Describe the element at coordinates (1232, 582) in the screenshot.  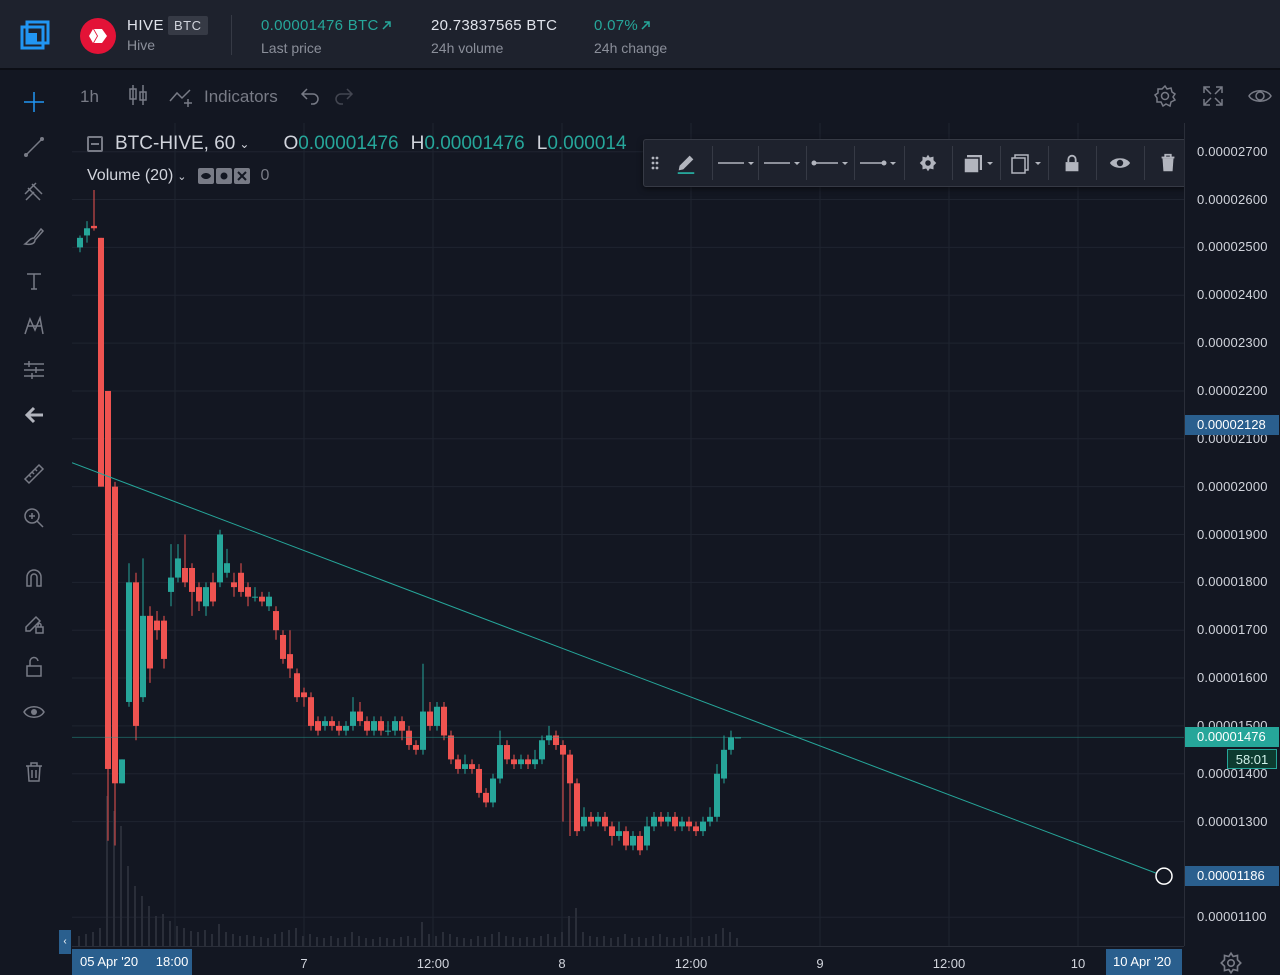
I see `price-tick-label: 0.00001800` at that location.